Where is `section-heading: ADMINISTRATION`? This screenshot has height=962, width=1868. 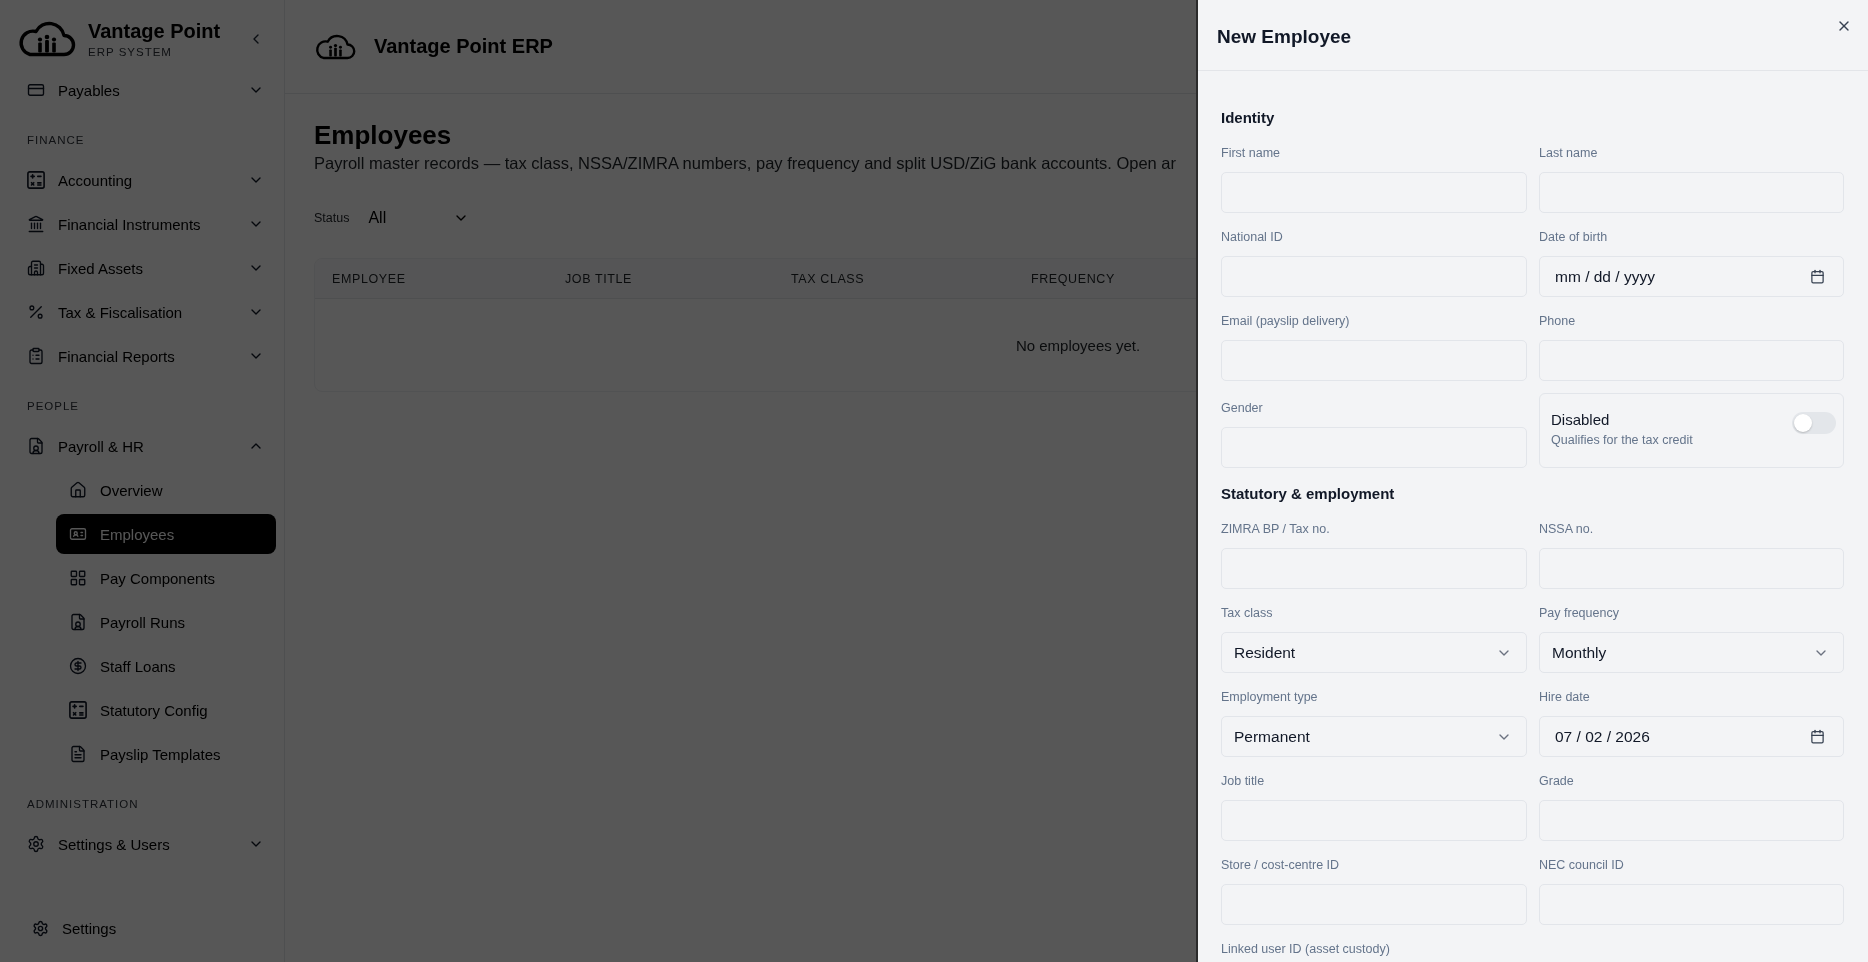 section-heading: ADMINISTRATION is located at coordinates (83, 804).